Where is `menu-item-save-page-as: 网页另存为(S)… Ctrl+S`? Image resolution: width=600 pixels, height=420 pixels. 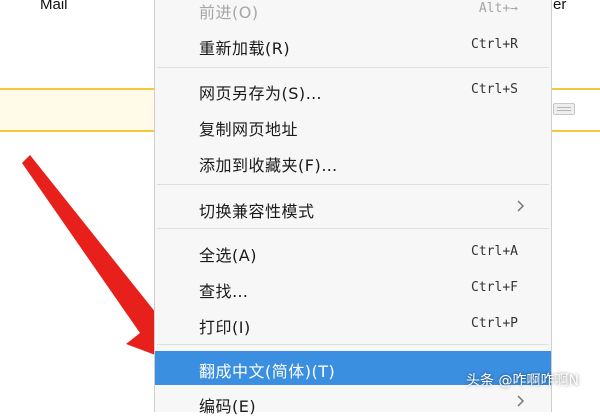
menu-item-save-page-as: 网页另存为(S)… Ctrl+S is located at coordinates (353, 90).